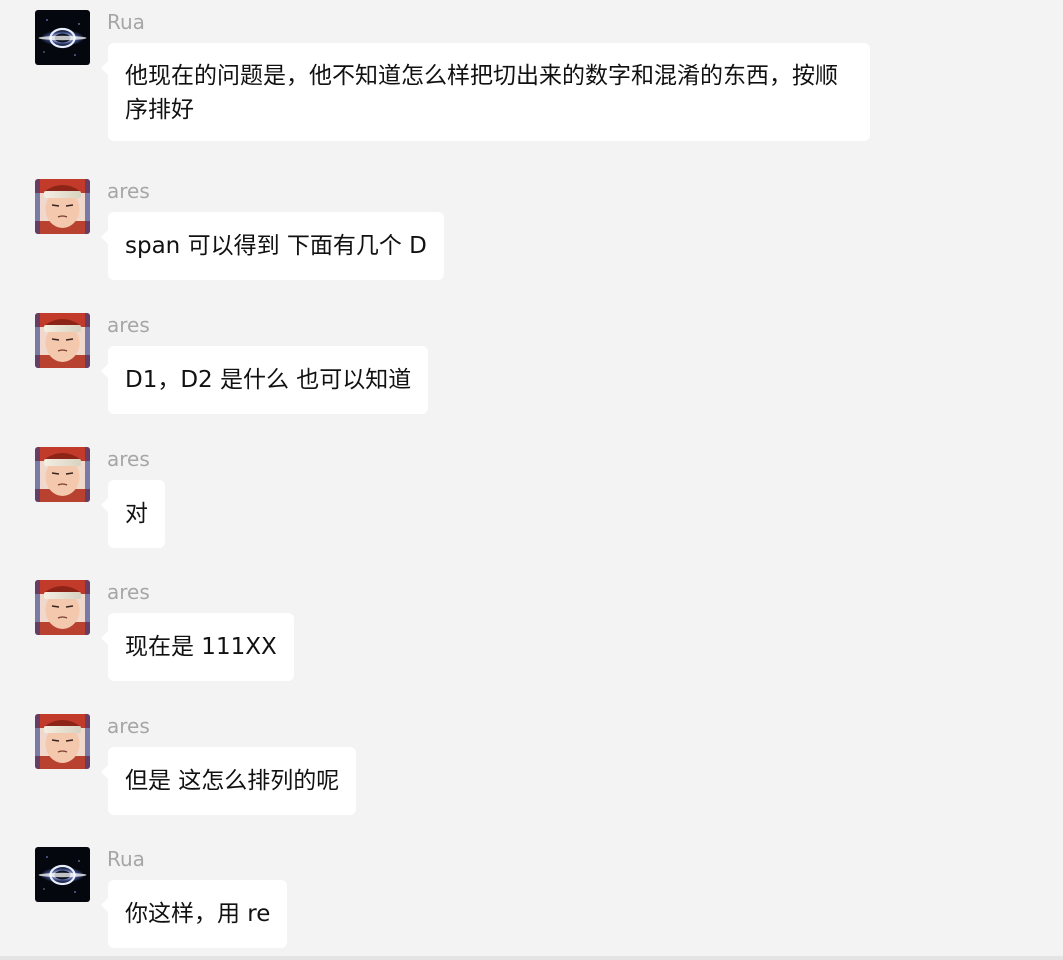  What do you see at coordinates (531, 958) in the screenshot?
I see `divider` at bounding box center [531, 958].